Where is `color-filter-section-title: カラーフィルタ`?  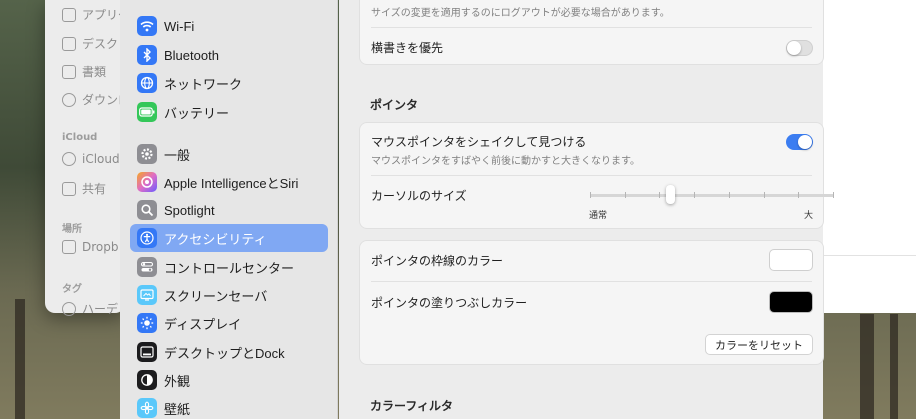 color-filter-section-title: カラーフィルタ is located at coordinates (412, 406).